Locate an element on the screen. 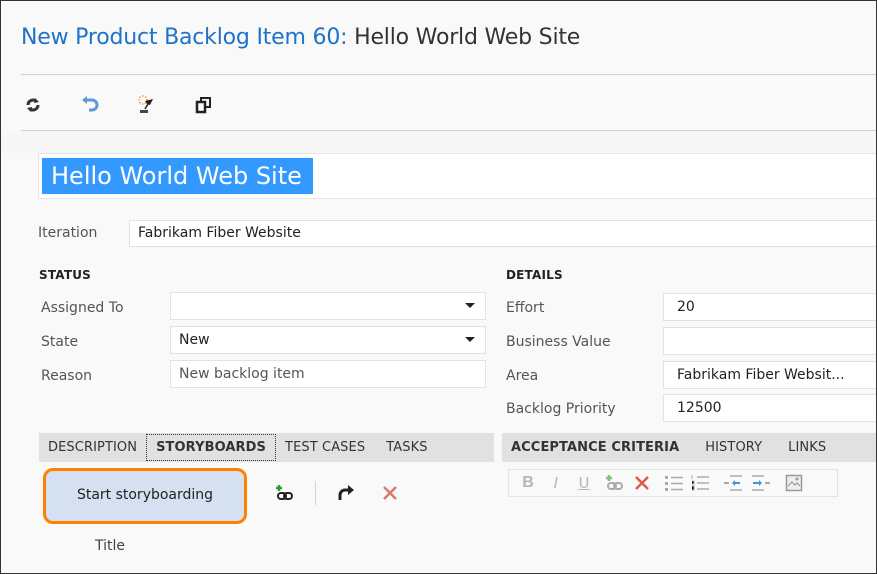 The image size is (877, 574). title-selected-text: Hello World Web Site is located at coordinates (177, 176).